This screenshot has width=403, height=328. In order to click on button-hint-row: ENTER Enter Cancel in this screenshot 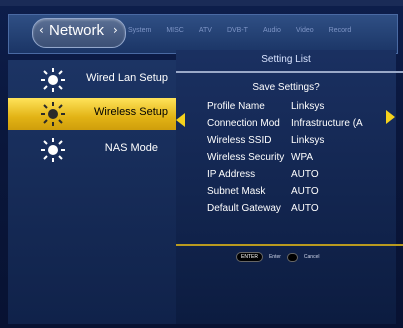, I will do `click(277, 257)`.